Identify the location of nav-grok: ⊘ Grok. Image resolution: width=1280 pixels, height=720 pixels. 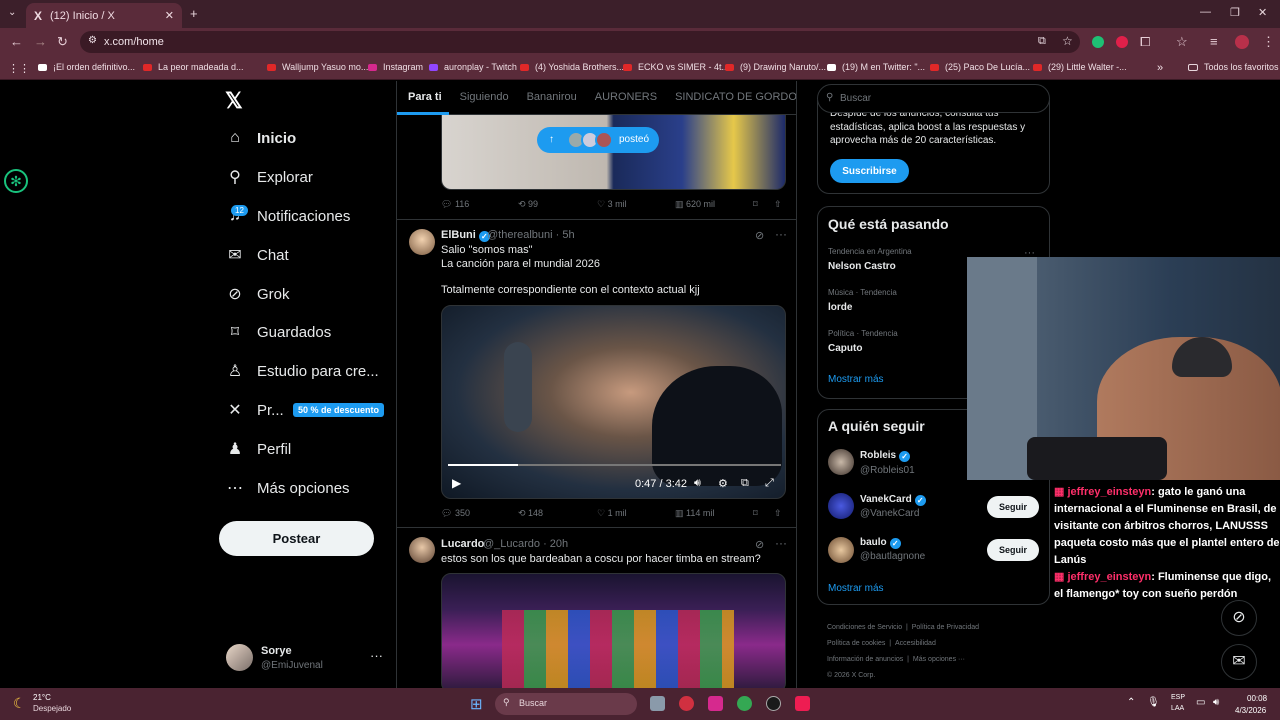
(257, 294).